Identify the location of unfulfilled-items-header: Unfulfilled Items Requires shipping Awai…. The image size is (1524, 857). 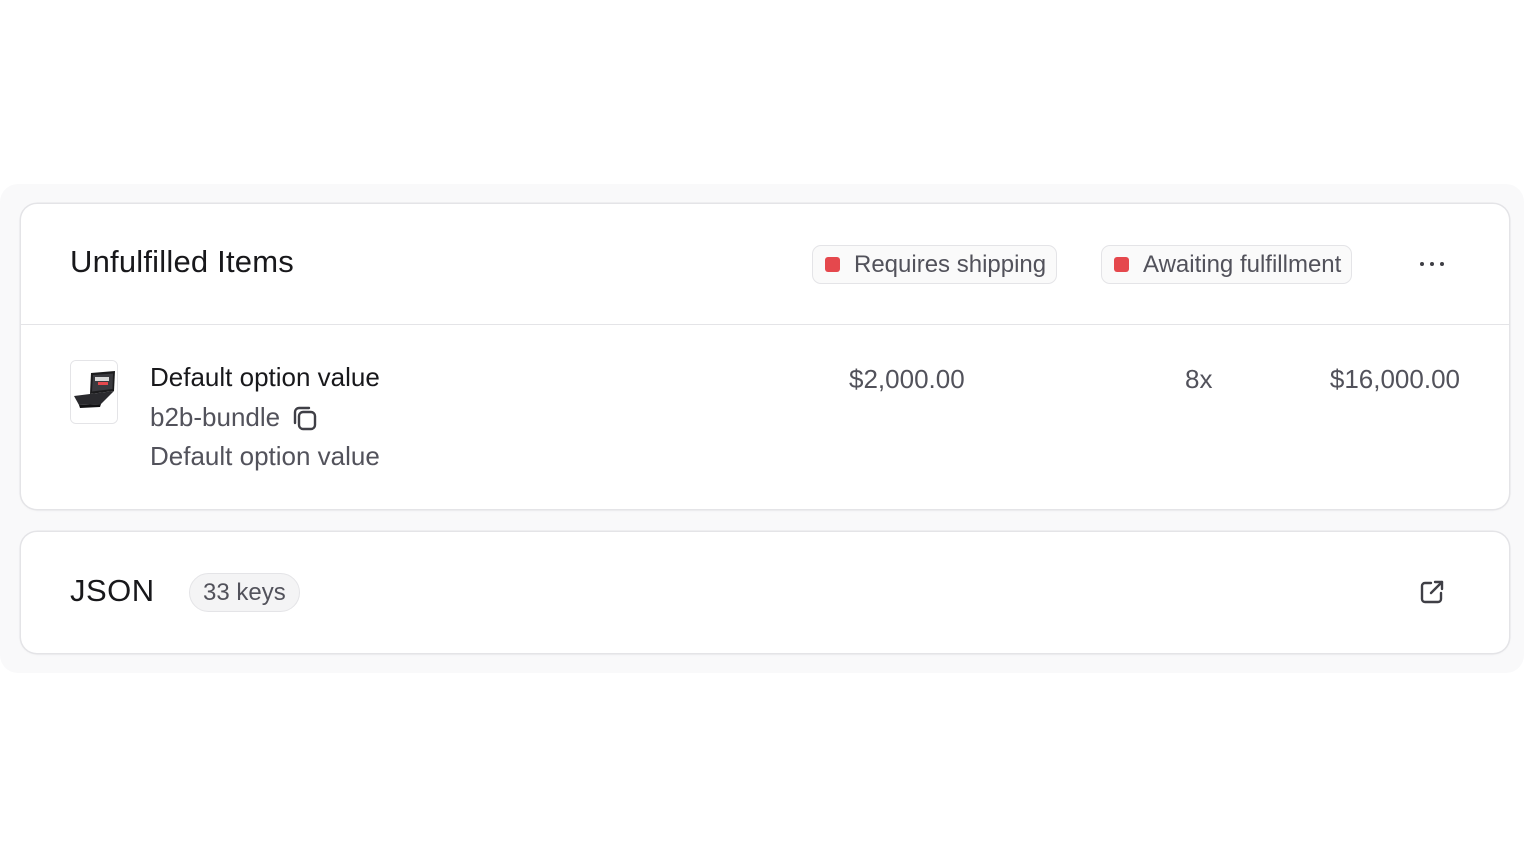
(765, 264).